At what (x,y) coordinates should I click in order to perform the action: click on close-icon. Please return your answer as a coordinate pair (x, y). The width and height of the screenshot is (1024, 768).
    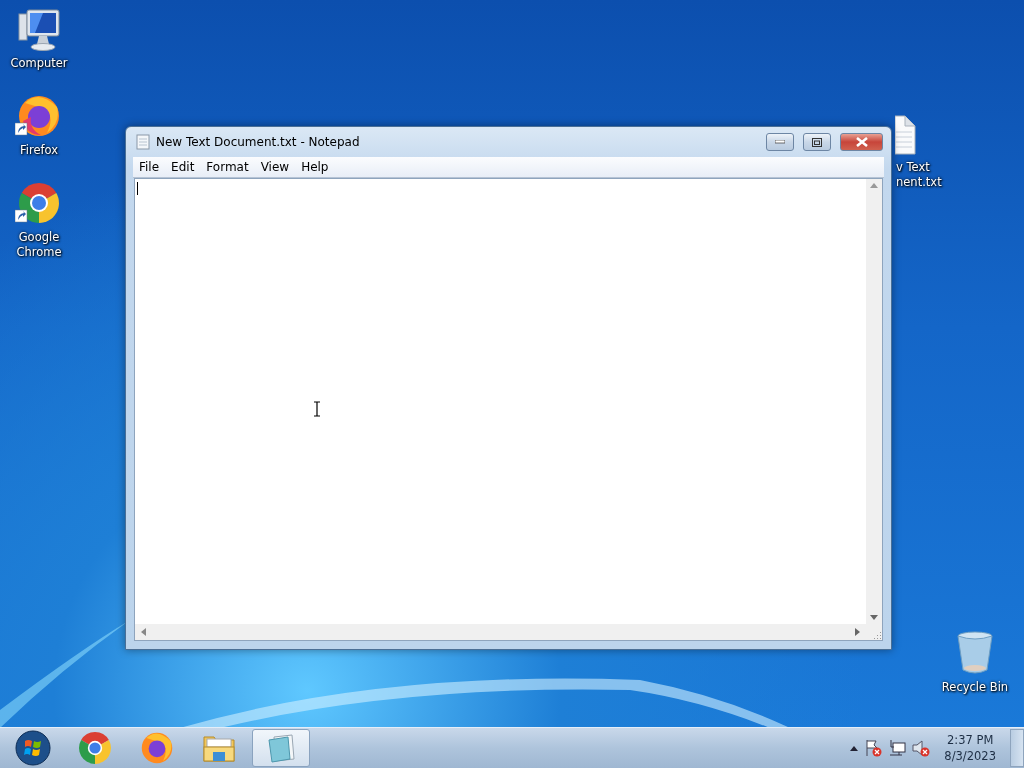
    Looking at the image, I should click on (861, 142).